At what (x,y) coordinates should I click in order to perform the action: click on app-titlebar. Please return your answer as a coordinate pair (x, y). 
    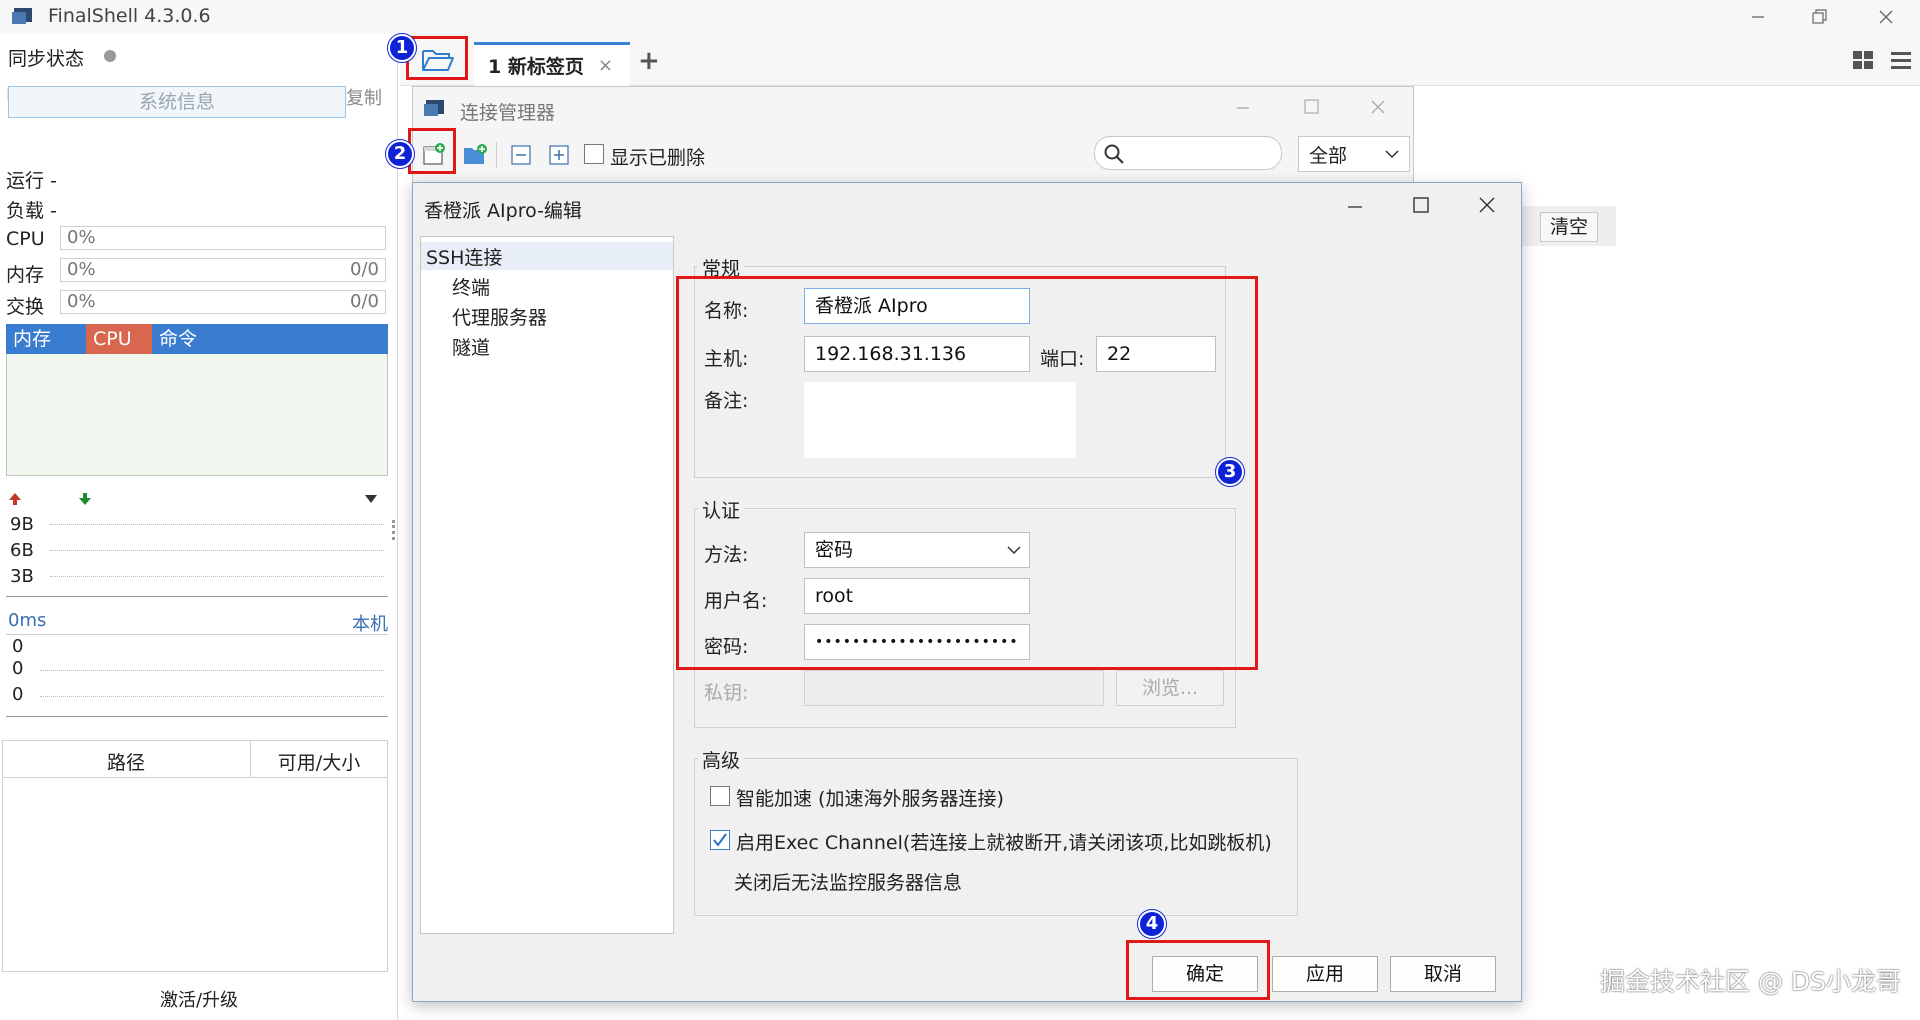
    Looking at the image, I should click on (960, 17).